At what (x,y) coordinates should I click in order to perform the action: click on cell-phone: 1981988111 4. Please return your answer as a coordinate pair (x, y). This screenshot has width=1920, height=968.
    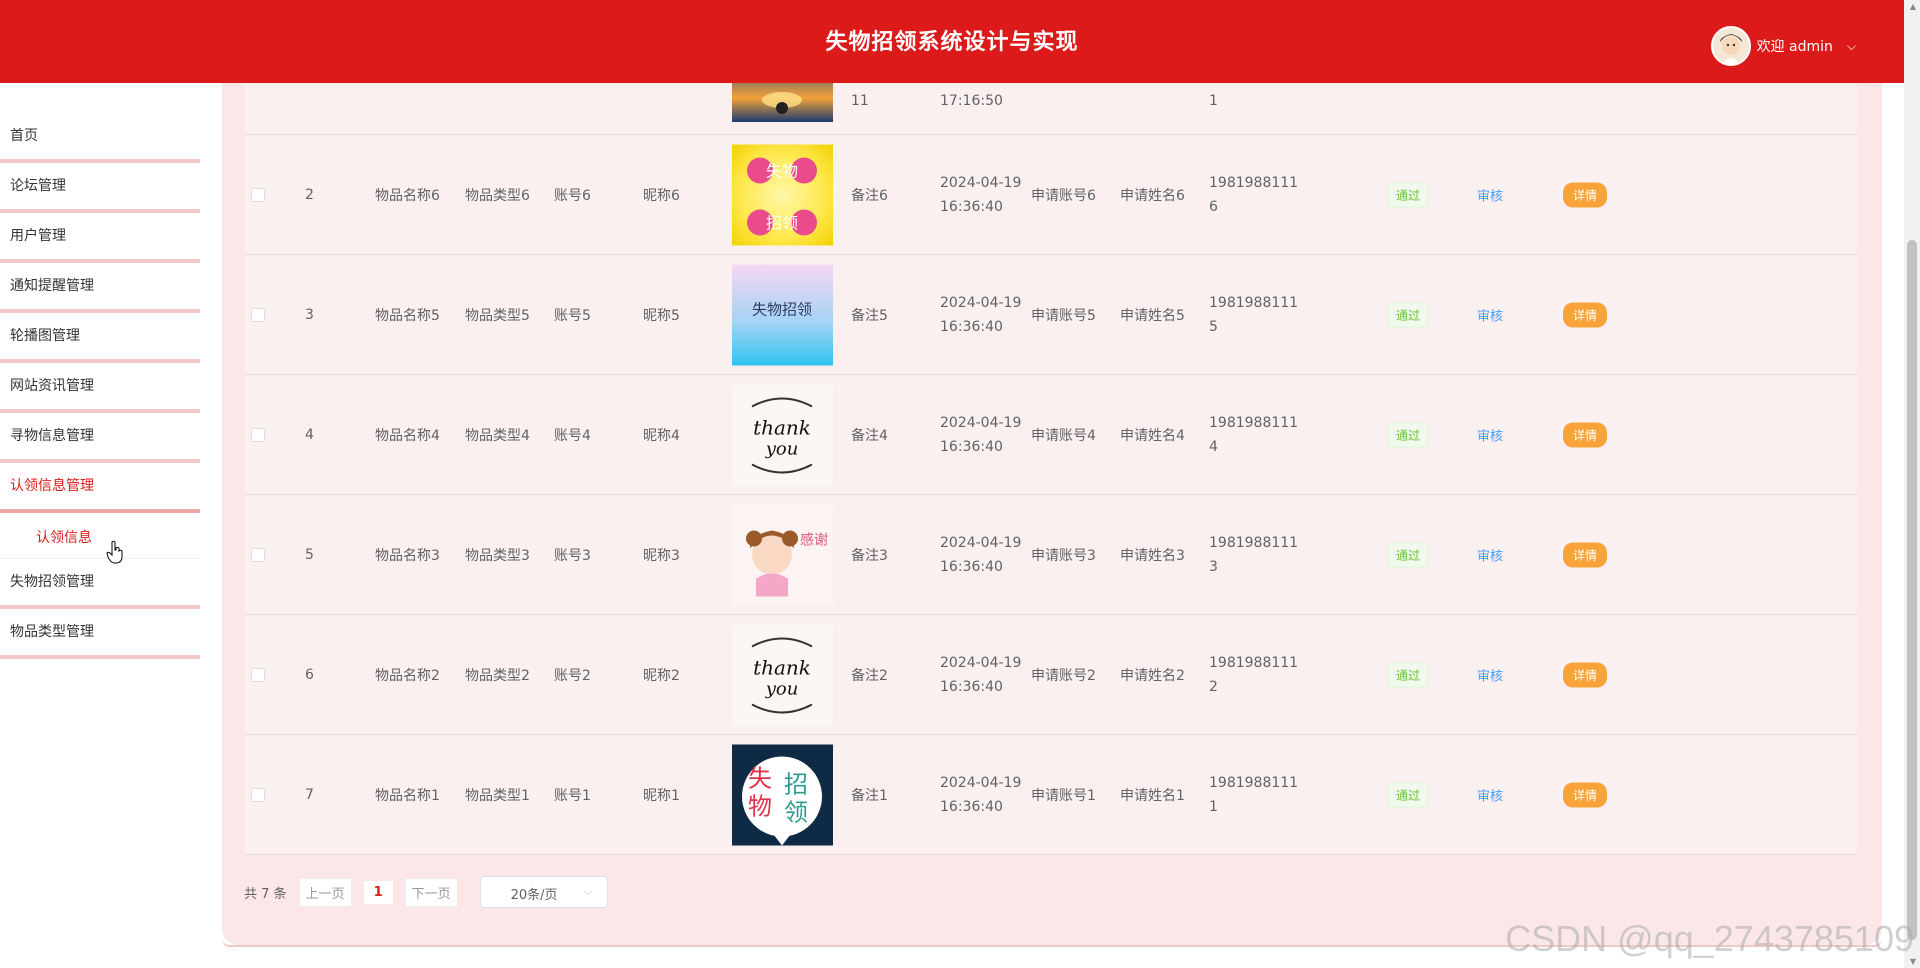
    Looking at the image, I should click on (1254, 434).